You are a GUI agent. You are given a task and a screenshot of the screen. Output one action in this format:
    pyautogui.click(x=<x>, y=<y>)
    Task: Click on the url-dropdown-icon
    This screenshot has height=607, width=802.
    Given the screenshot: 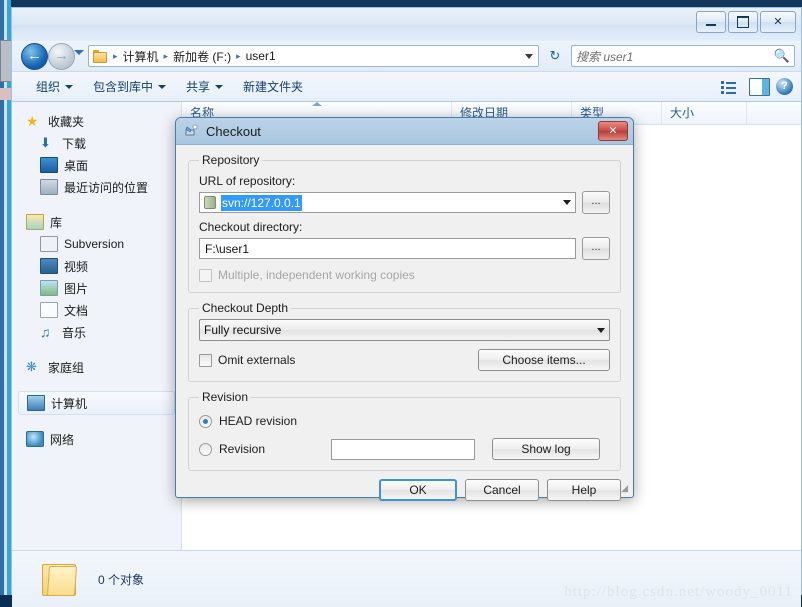 What is the action you would take?
    pyautogui.click(x=566, y=202)
    